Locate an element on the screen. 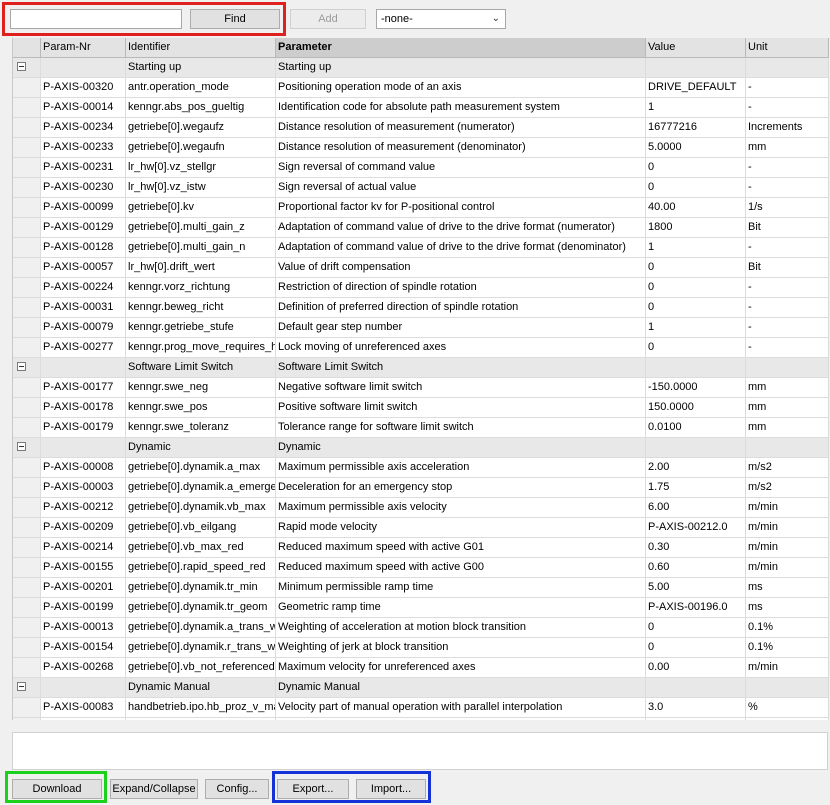 This screenshot has width=830, height=805. param-nr-cell: P-AXIS-00234 is located at coordinates (83, 128).